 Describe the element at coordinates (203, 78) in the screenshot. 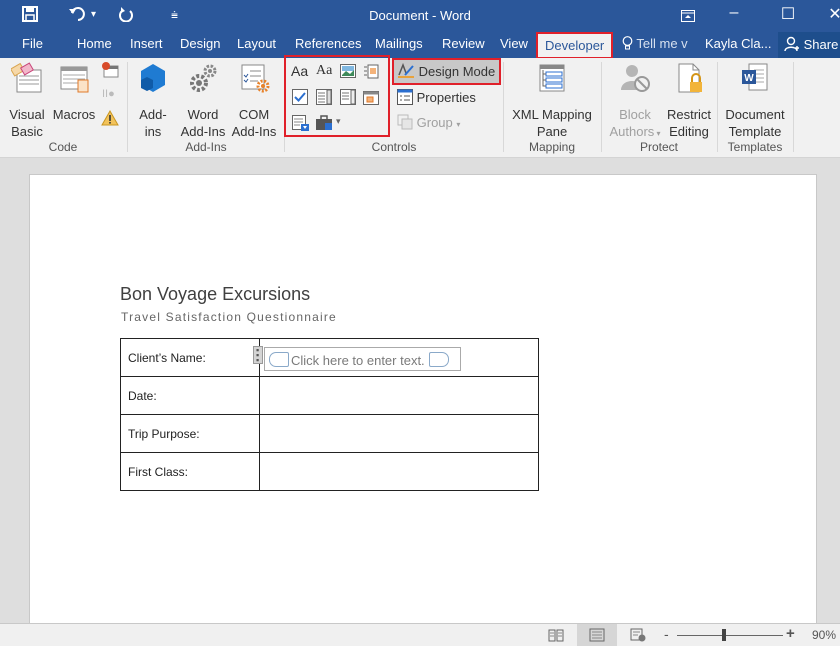

I see `gears-icon` at that location.